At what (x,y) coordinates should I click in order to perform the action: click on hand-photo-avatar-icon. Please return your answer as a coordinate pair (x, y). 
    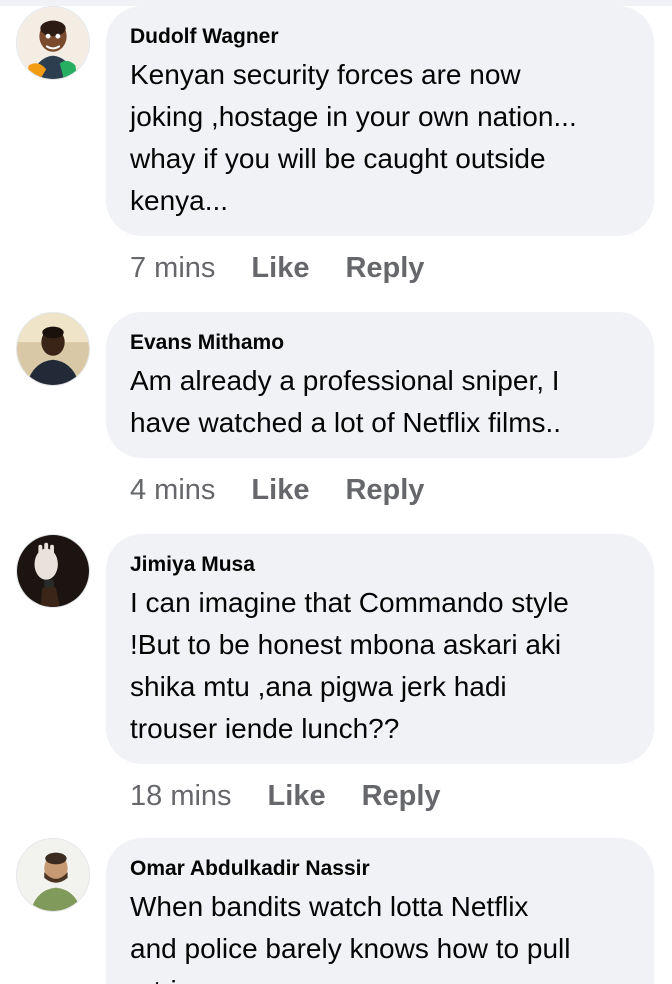
    Looking at the image, I should click on (53, 571).